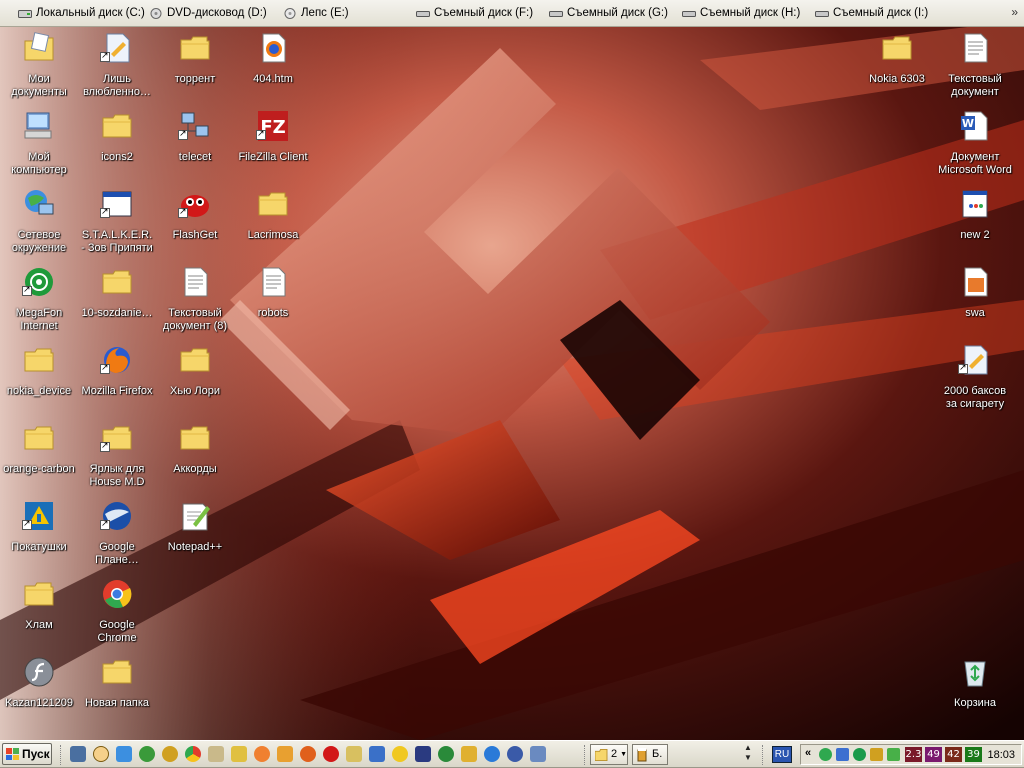  I want to click on desktop-icon-404-htm: 404.htm, so click(273, 67).